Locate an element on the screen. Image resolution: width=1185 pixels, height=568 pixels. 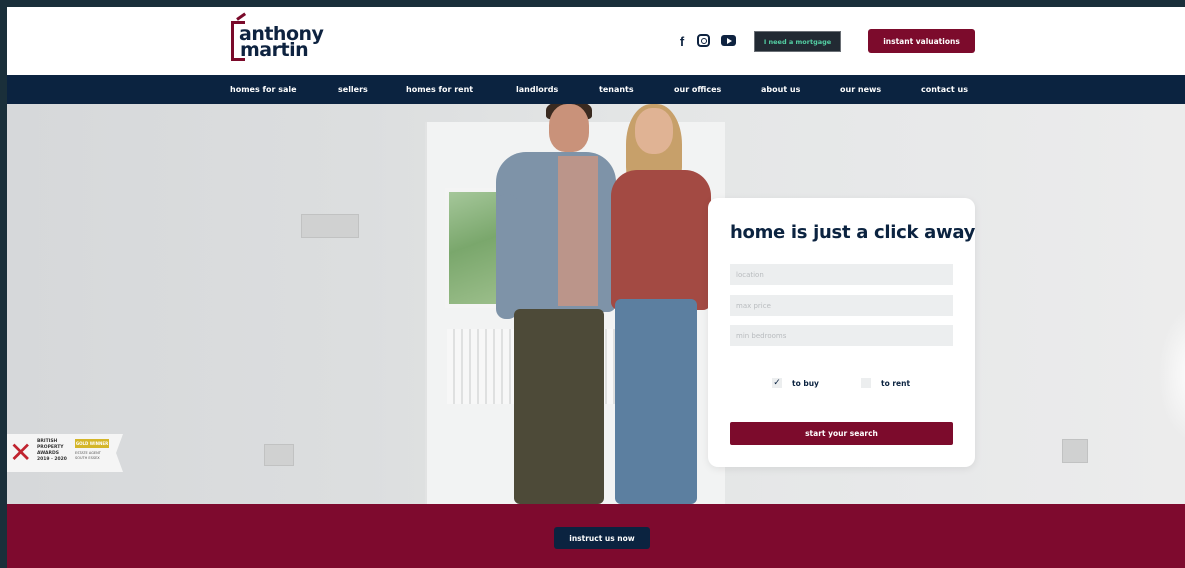
instagram-icon is located at coordinates (703, 40).